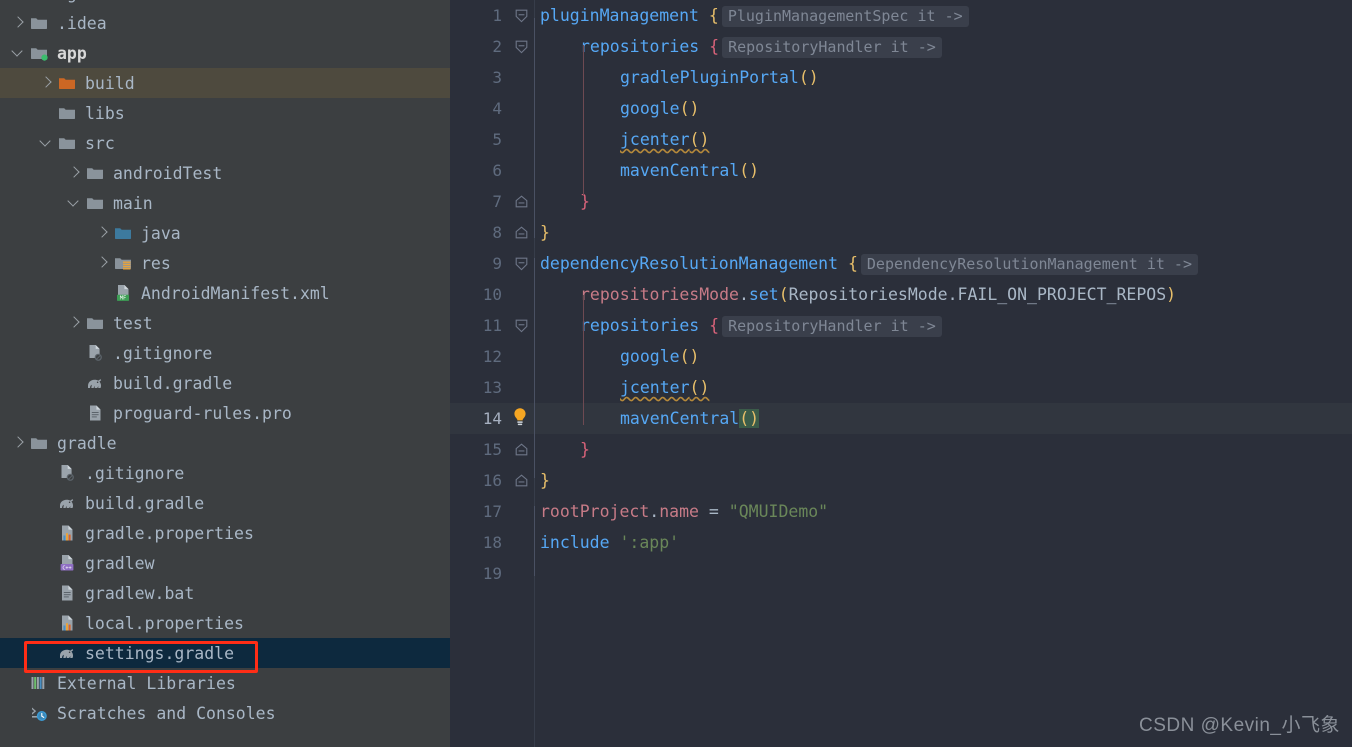 The height and width of the screenshot is (747, 1352). Describe the element at coordinates (901, 542) in the screenshot. I see `code-line-18: 18 include ':app'` at that location.